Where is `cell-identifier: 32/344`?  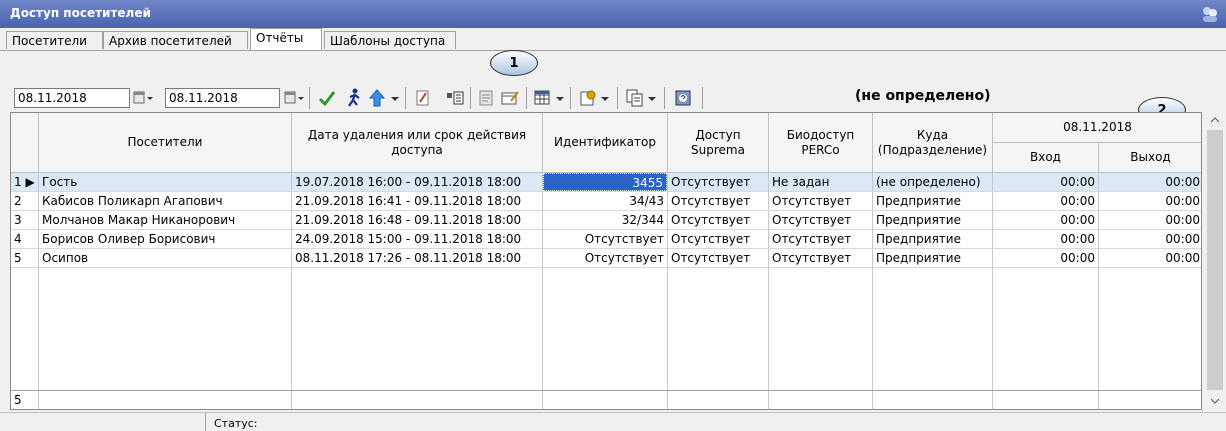 cell-identifier: 32/344 is located at coordinates (605, 220).